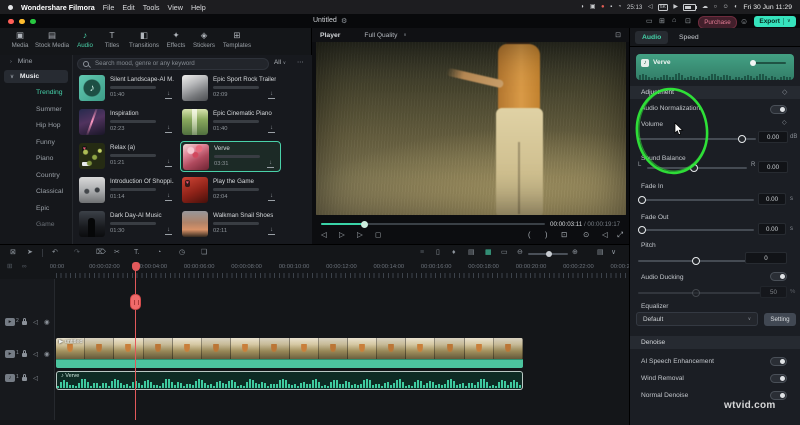 This screenshot has width=800, height=425. What do you see at coordinates (127, 156) in the screenshot?
I see `library-item: ♥ Relax (a) 01:21 ↓` at bounding box center [127, 156].